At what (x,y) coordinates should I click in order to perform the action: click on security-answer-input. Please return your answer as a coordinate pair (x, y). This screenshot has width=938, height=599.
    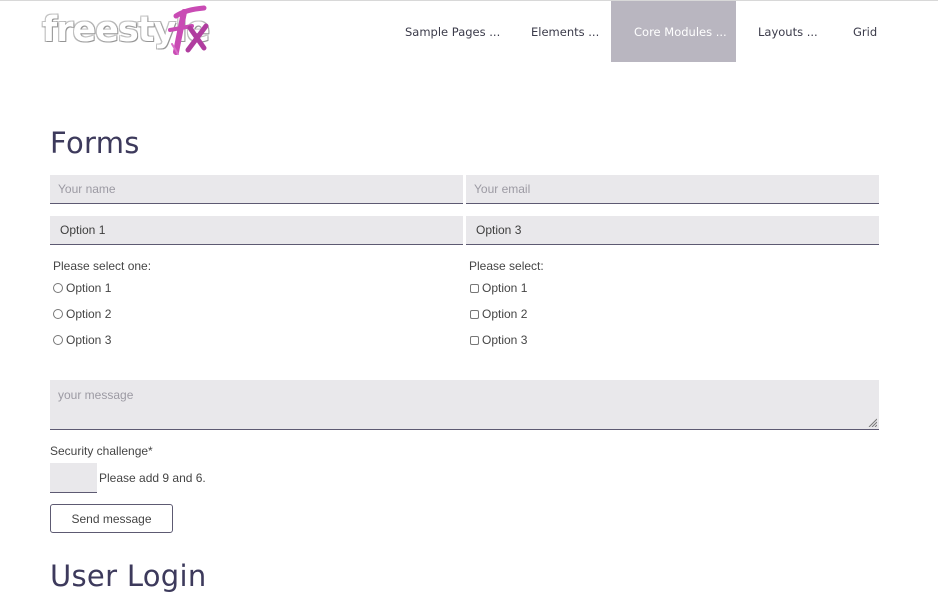
    Looking at the image, I should click on (73, 478).